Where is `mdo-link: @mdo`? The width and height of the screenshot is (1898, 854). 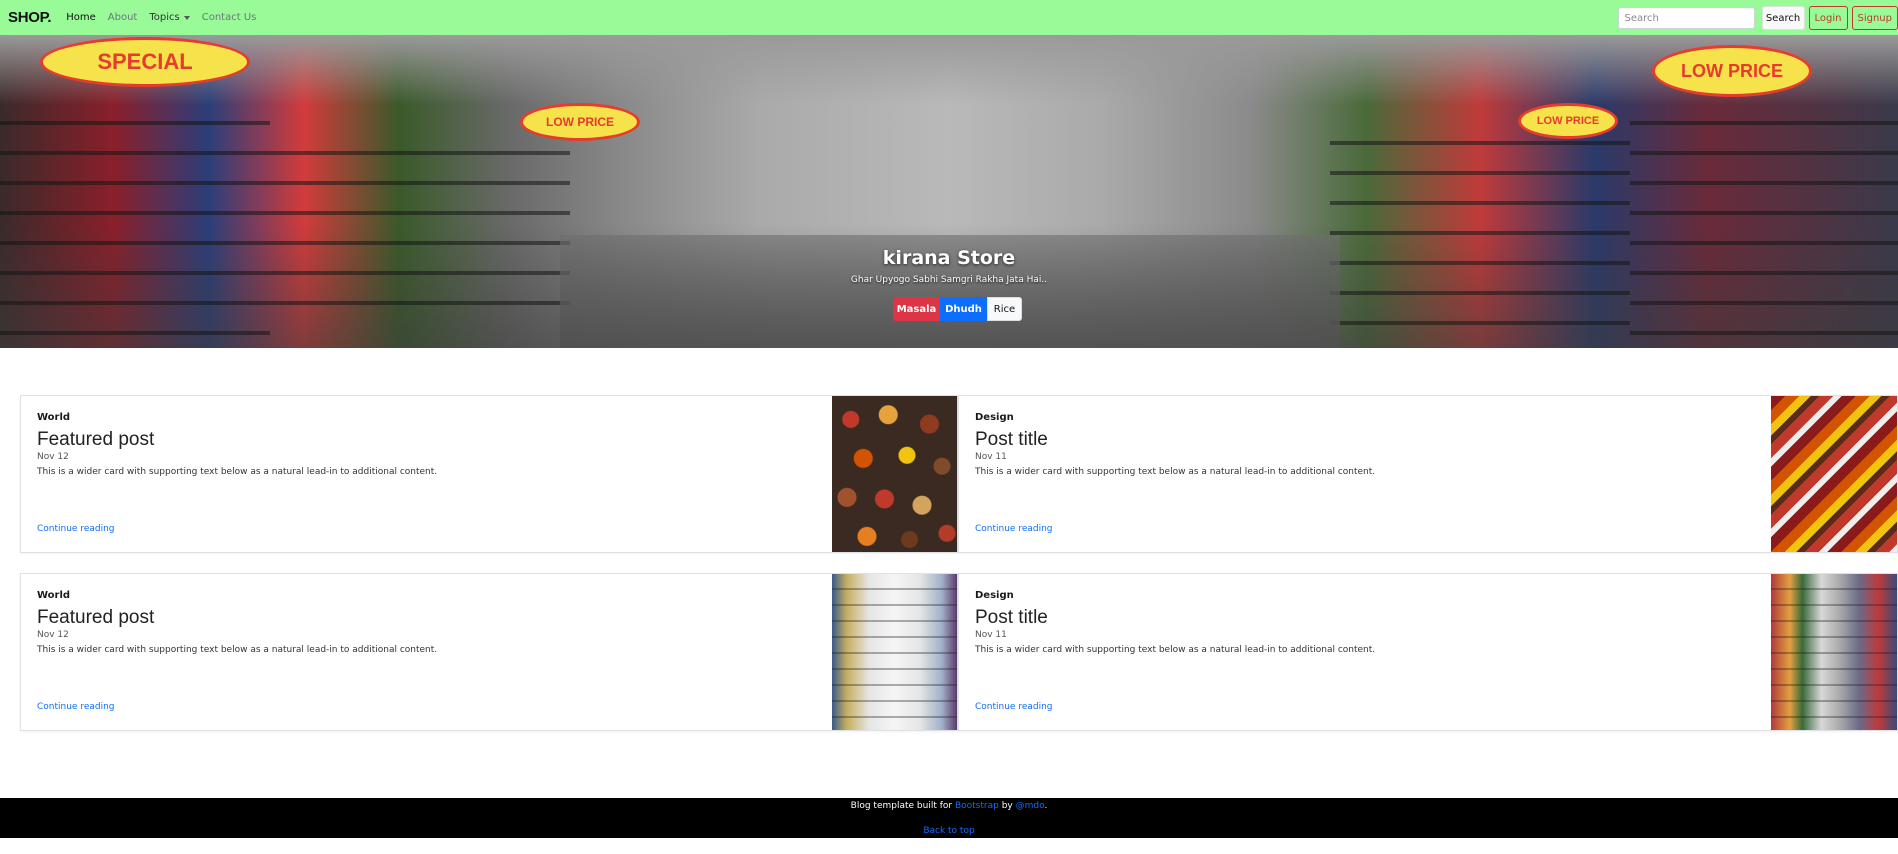
mdo-link: @mdo is located at coordinates (1030, 806).